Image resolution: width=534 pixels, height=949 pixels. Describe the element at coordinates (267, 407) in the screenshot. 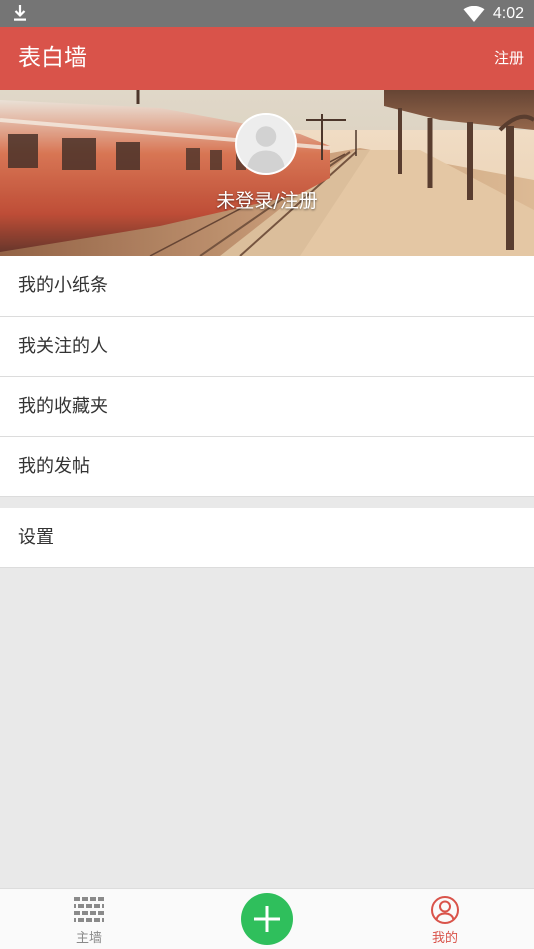

I see `menu-item-favorites: 我的收藏夹` at that location.